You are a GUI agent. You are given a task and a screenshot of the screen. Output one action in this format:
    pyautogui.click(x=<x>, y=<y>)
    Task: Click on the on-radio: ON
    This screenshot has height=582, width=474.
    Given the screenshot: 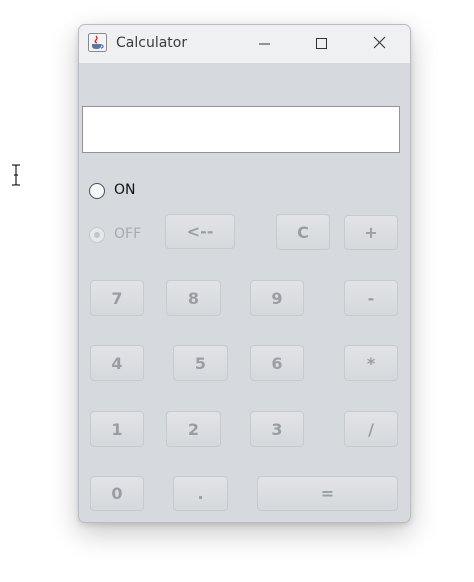 What is the action you would take?
    pyautogui.click(x=119, y=191)
    